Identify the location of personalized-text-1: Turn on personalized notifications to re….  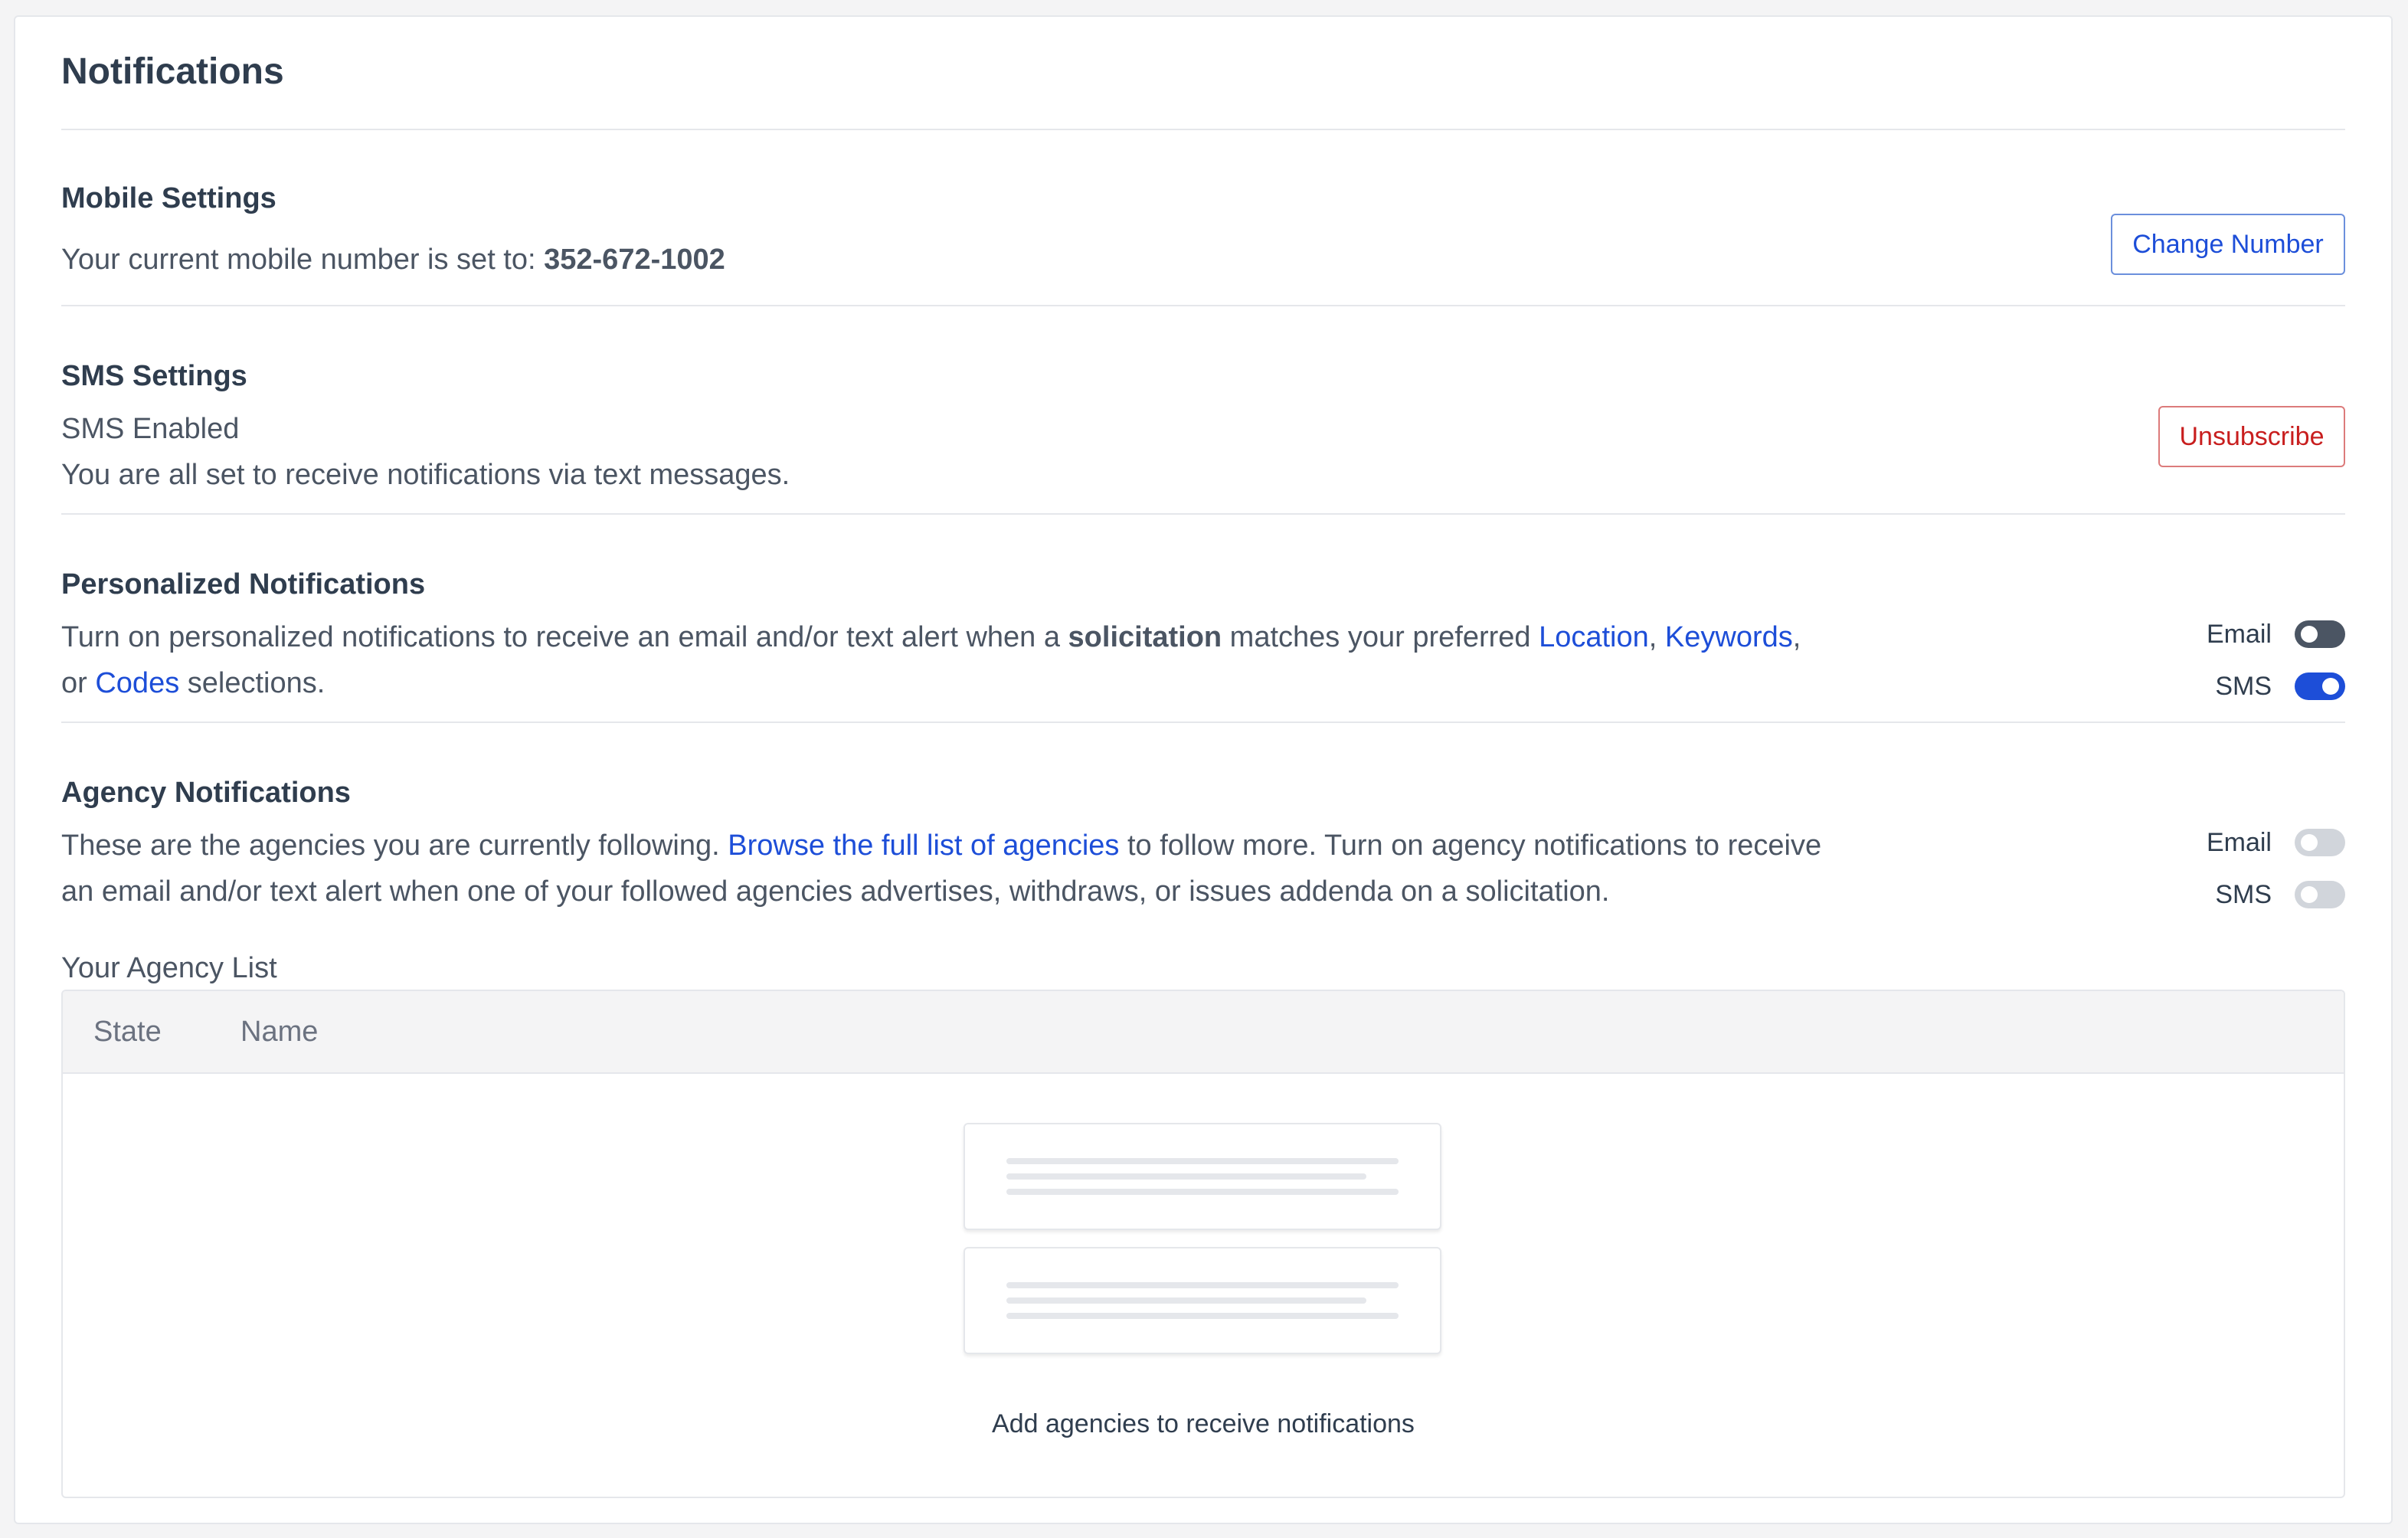
(564, 637).